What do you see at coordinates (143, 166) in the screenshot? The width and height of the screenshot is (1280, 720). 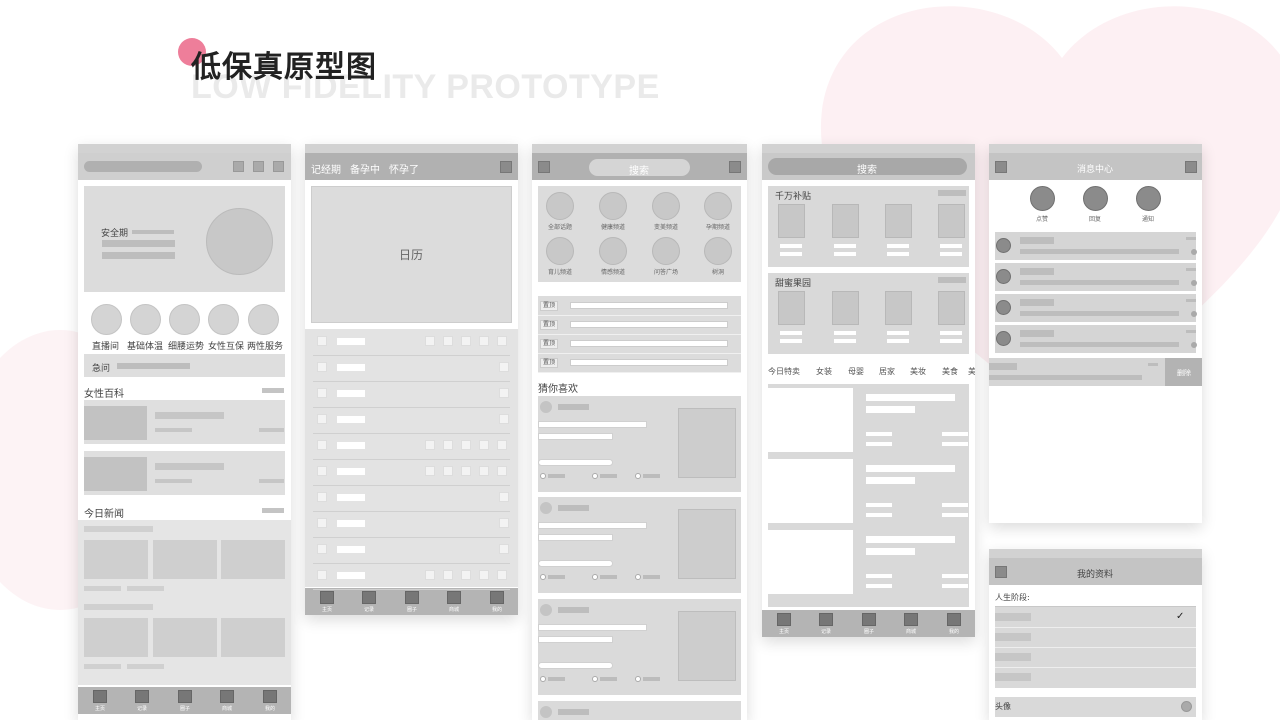 I see `search-input` at bounding box center [143, 166].